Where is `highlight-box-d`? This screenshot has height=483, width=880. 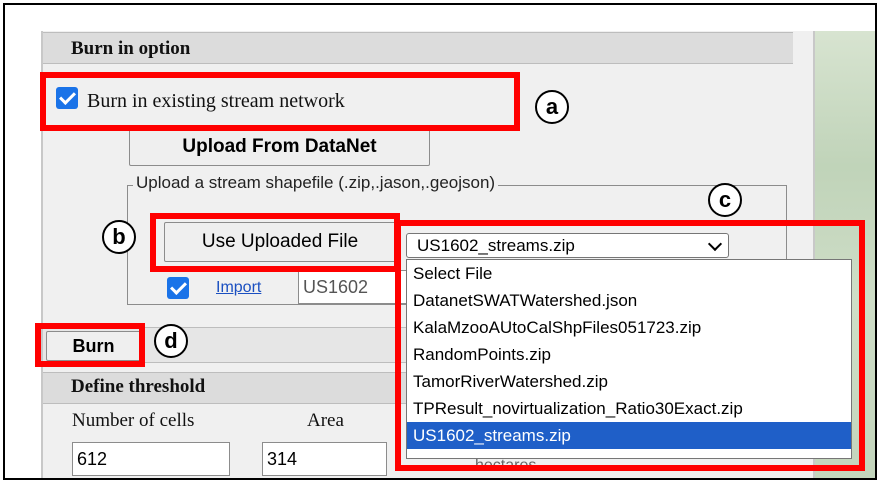 highlight-box-d is located at coordinates (90, 345).